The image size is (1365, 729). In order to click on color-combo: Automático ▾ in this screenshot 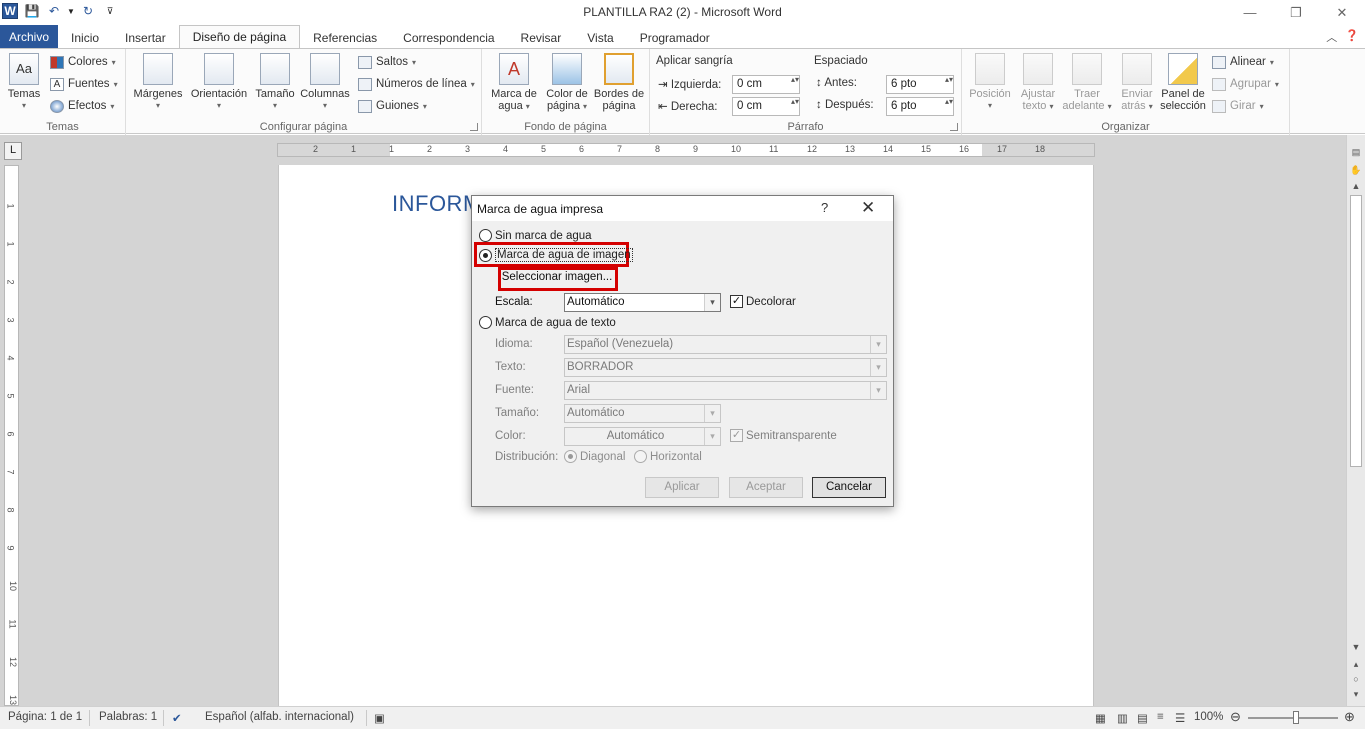, I will do `click(642, 436)`.